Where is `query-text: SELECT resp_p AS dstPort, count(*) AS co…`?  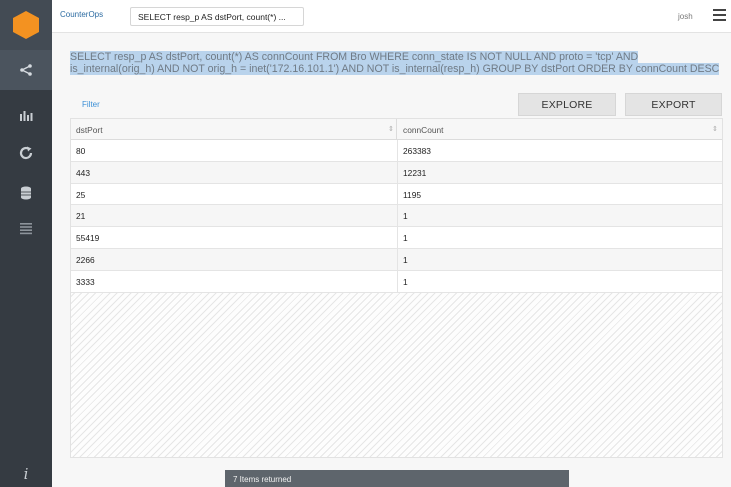 query-text: SELECT resp_p AS dstPort, count(*) AS co… is located at coordinates (396, 63).